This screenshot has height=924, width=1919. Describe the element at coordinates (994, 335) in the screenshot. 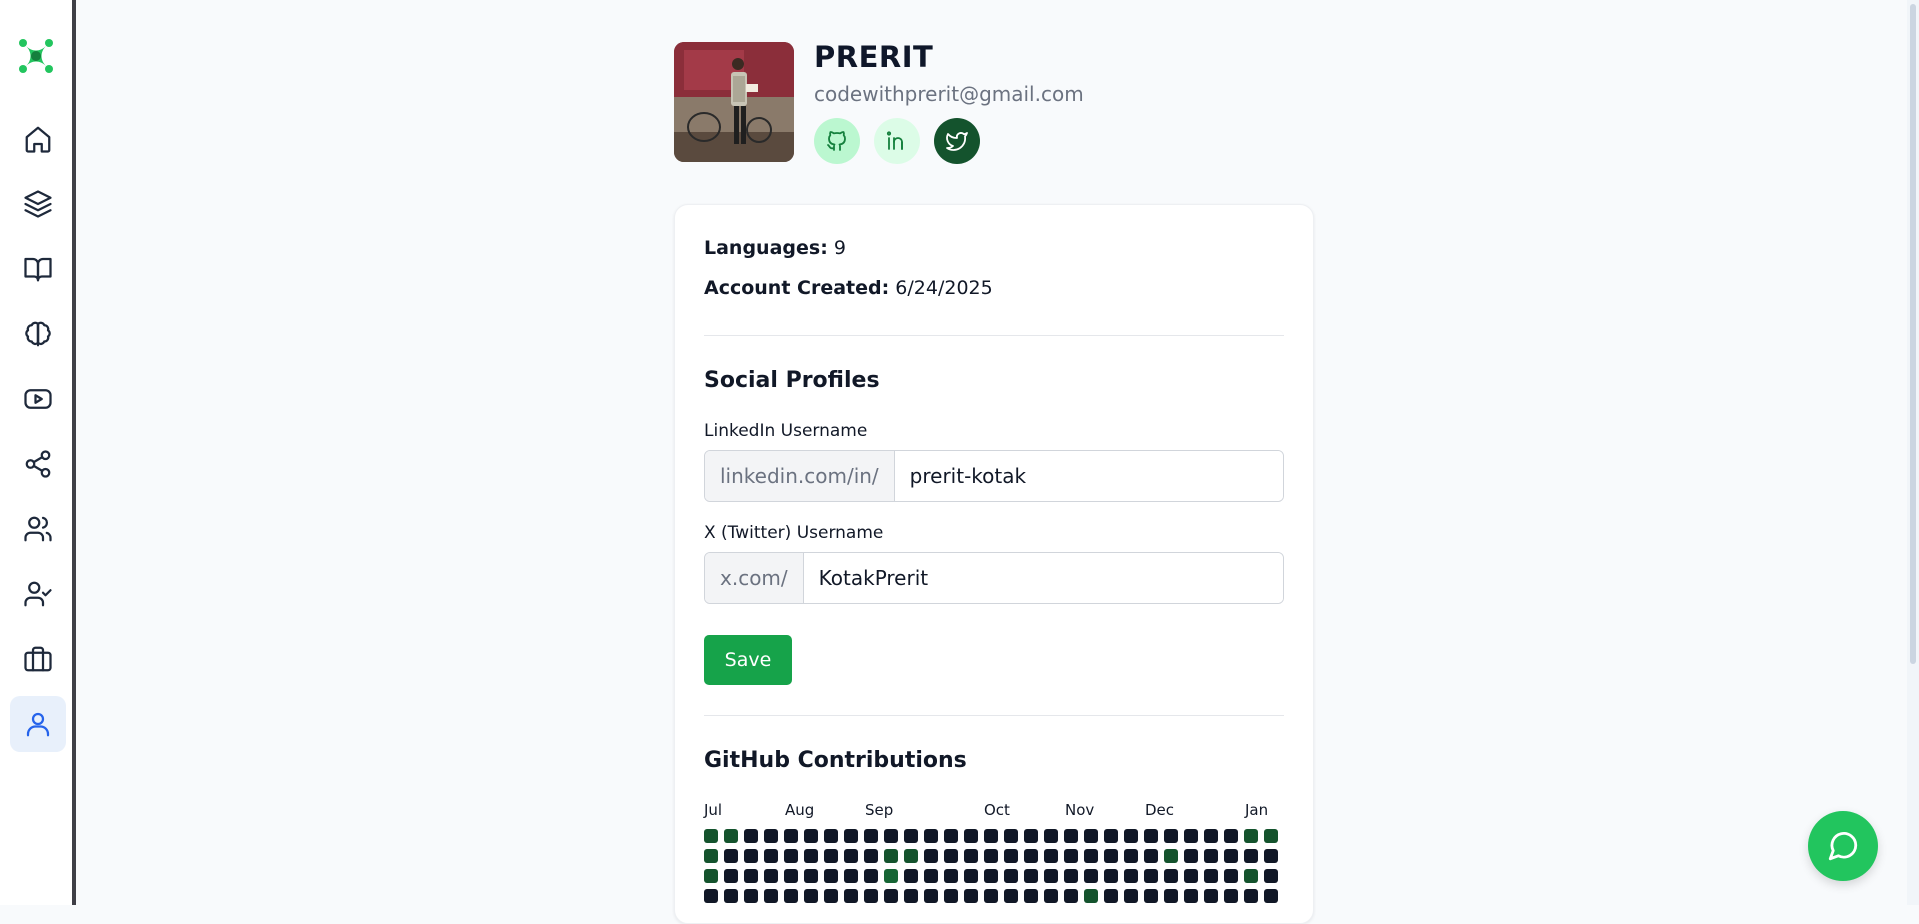

I see `divider` at that location.